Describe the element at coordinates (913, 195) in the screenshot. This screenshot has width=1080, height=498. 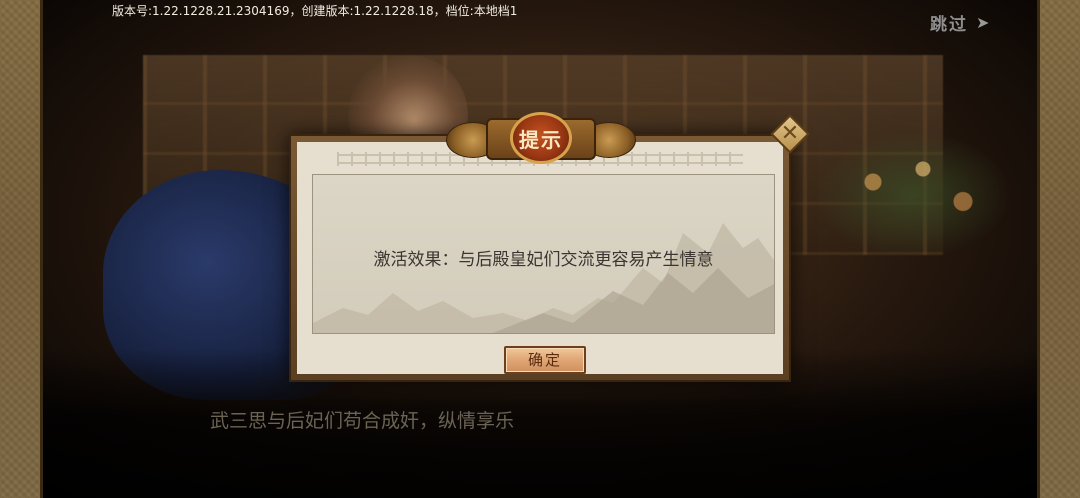
I see `flower-decoration` at that location.